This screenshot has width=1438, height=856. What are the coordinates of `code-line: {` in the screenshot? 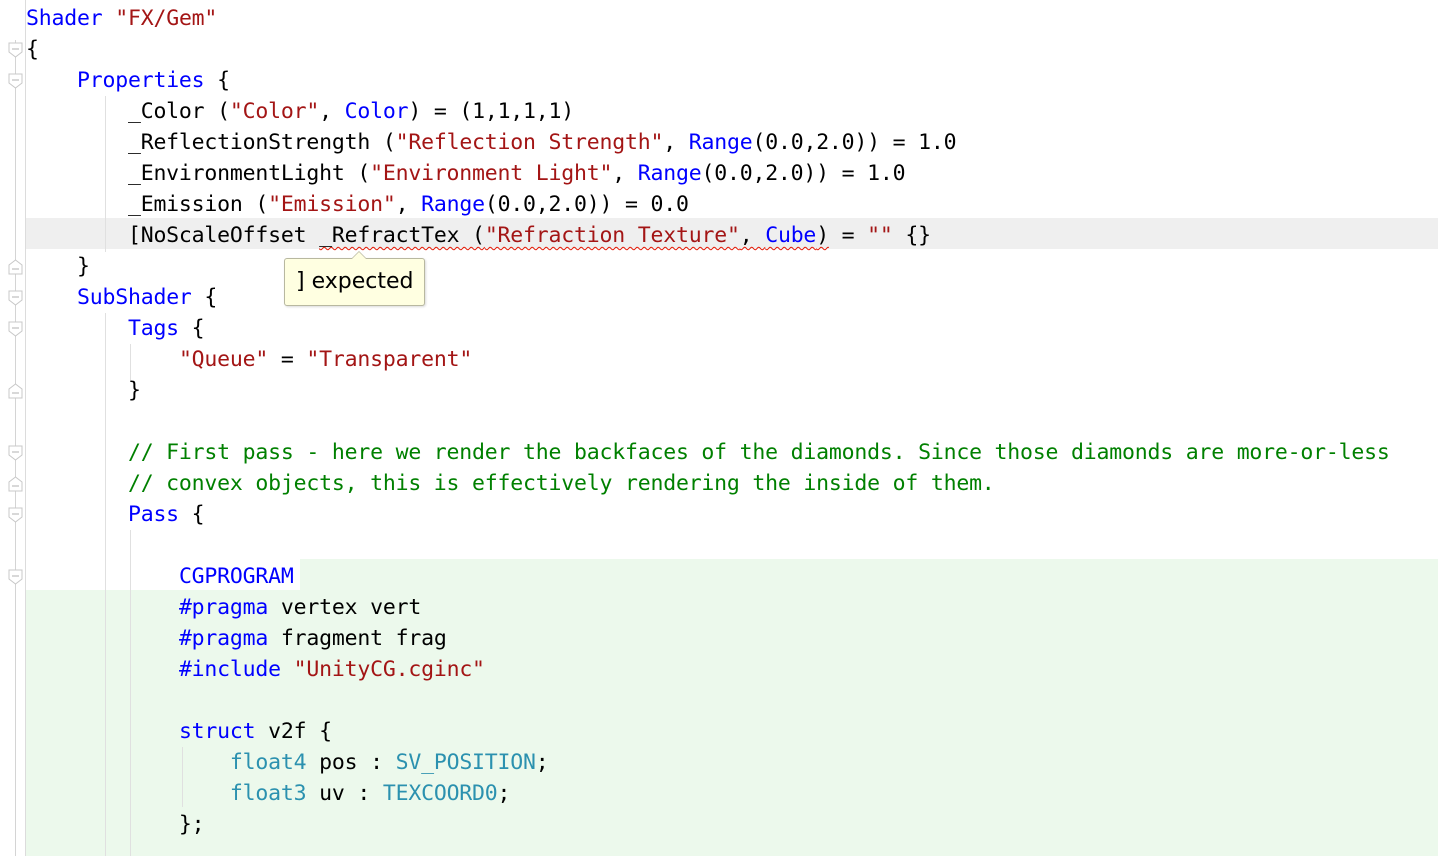 It's located at (32, 49).